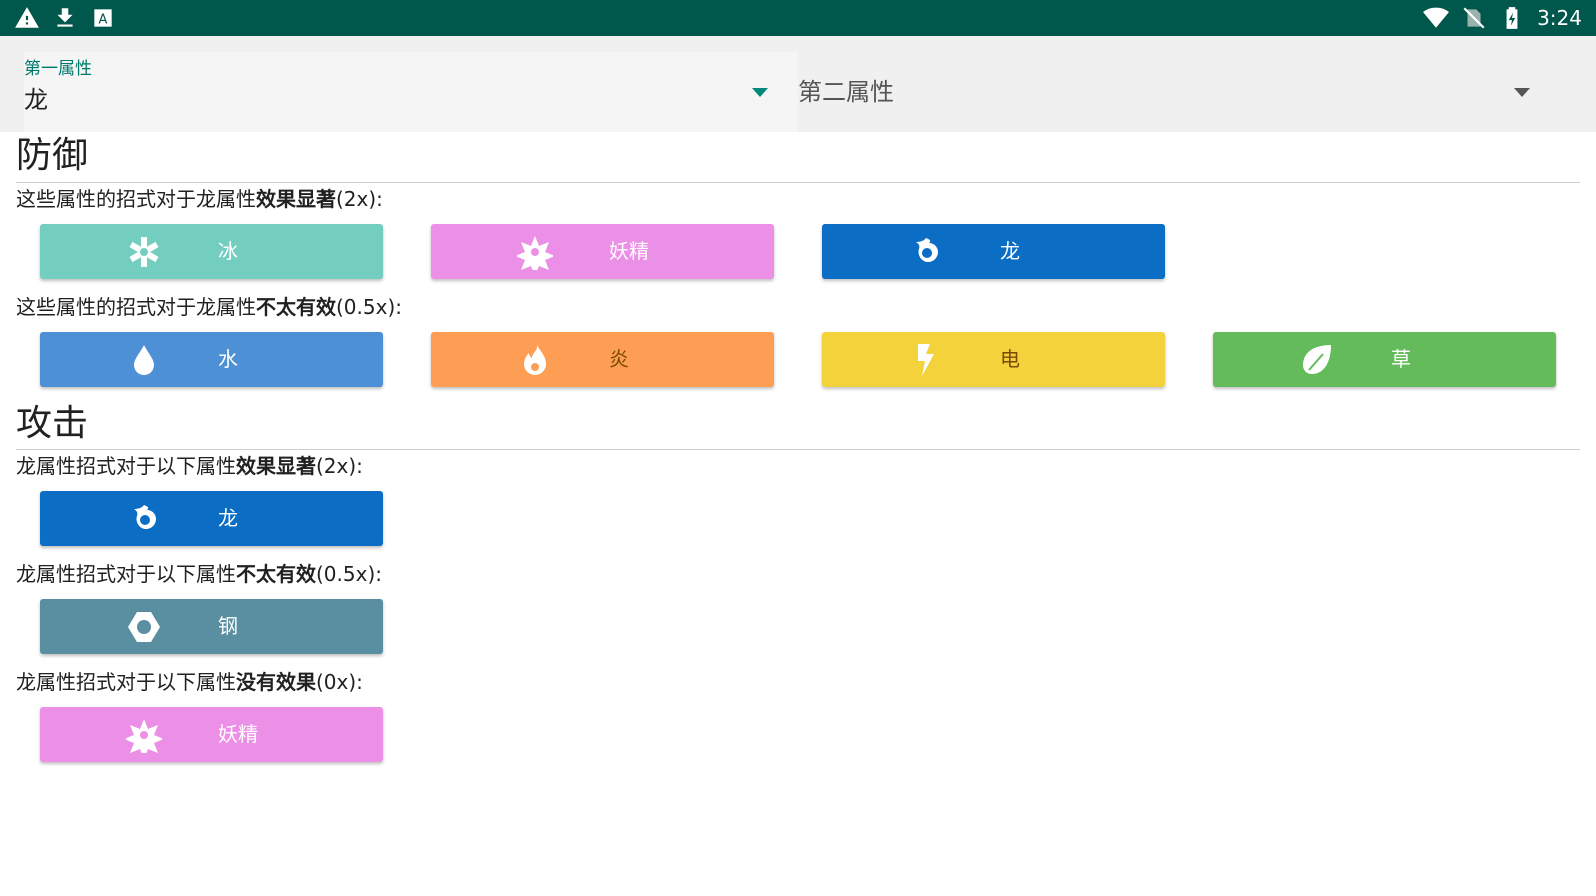 The height and width of the screenshot is (896, 1596). What do you see at coordinates (993, 359) in the screenshot?
I see `type-button-electric: 电` at bounding box center [993, 359].